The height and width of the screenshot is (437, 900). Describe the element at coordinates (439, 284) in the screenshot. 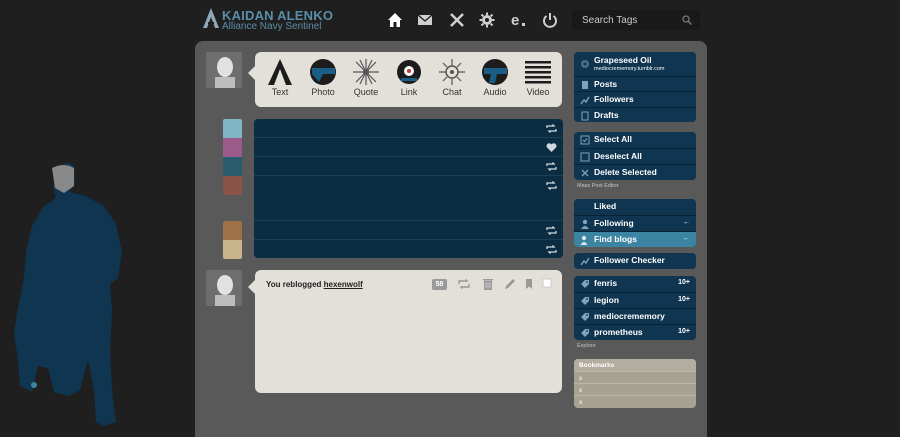

I see `note-count-badge: 58` at that location.